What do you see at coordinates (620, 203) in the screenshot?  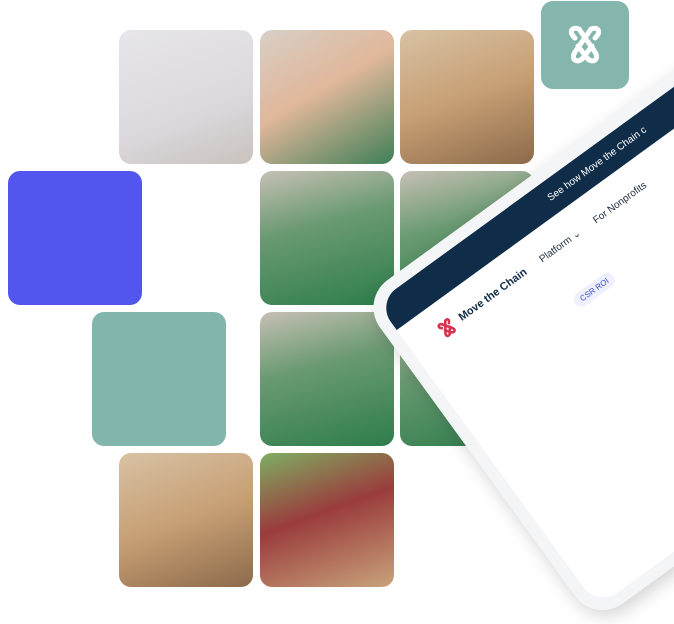 I see `nav-item-for-nonprofits: For Nonprofits` at bounding box center [620, 203].